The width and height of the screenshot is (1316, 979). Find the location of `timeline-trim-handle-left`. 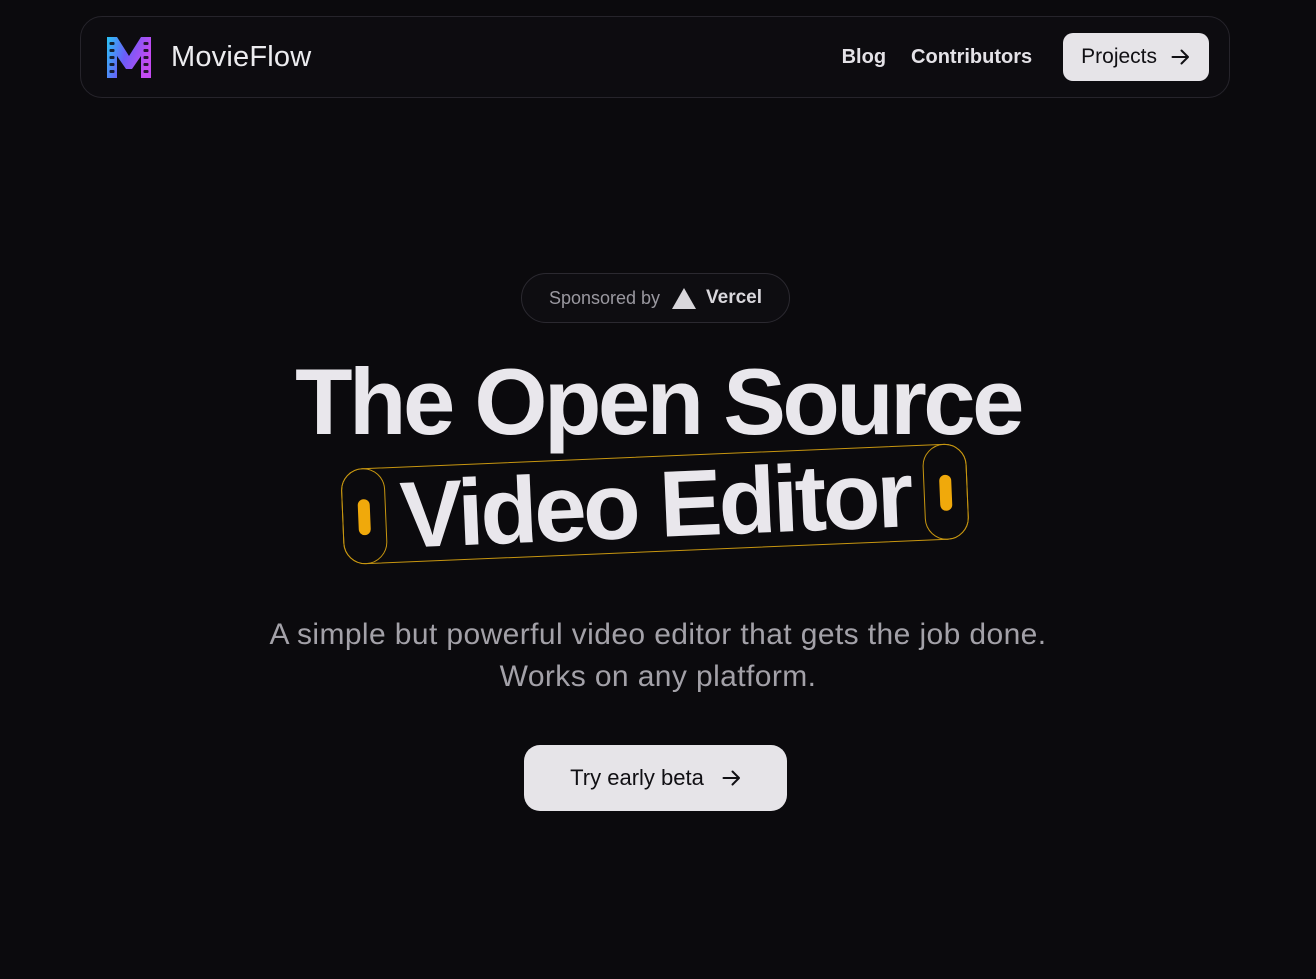

timeline-trim-handle-left is located at coordinates (364, 516).